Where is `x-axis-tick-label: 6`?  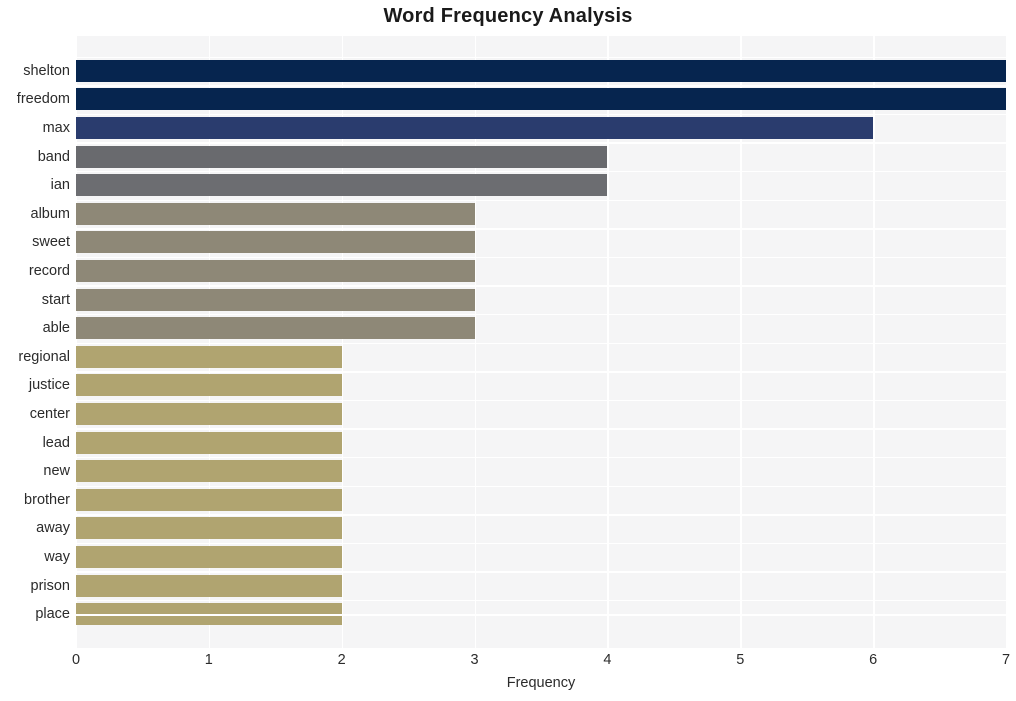 x-axis-tick-label: 6 is located at coordinates (873, 660).